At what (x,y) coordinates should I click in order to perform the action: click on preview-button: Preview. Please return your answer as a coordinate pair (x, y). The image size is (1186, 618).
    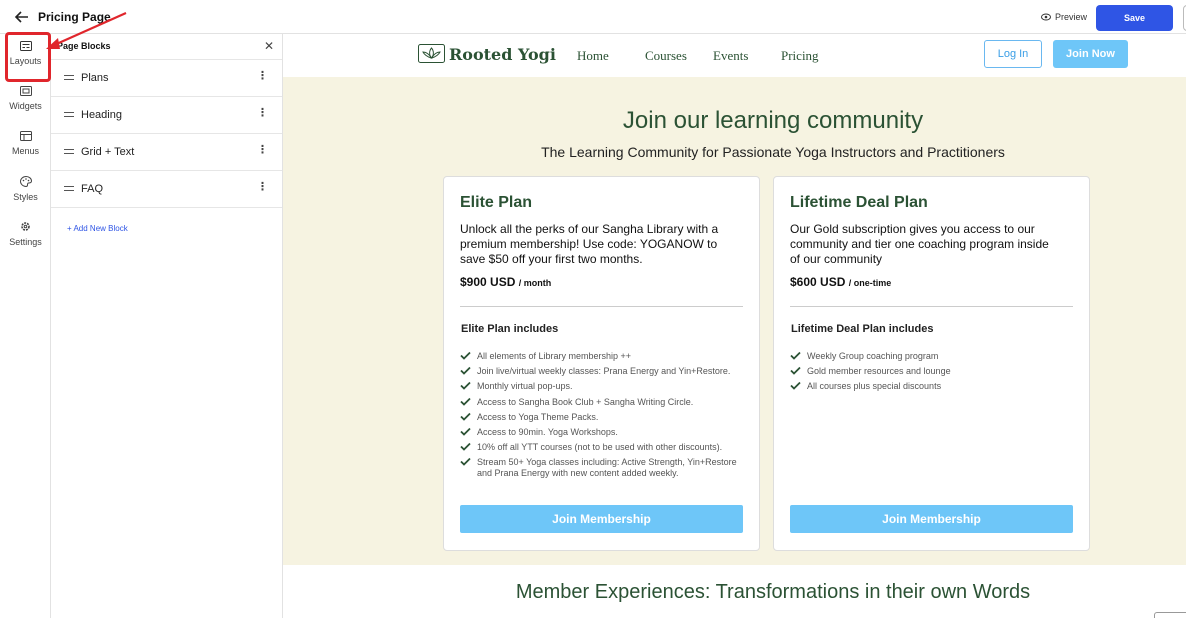
    Looking at the image, I should click on (1064, 17).